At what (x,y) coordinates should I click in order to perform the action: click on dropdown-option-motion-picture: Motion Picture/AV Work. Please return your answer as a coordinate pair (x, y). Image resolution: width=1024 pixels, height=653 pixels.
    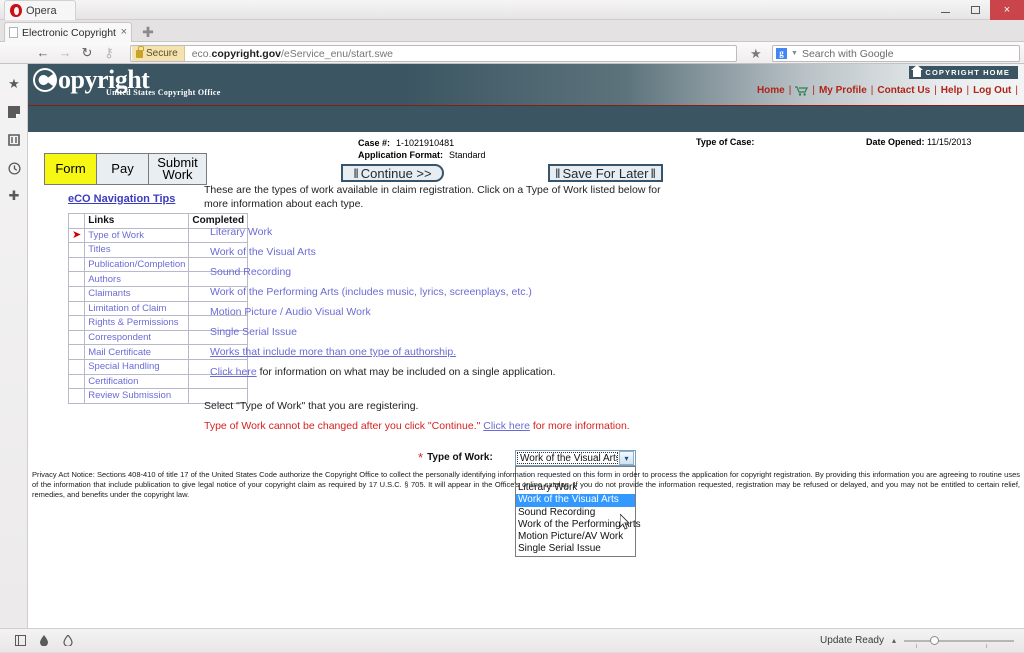
    Looking at the image, I should click on (575, 537).